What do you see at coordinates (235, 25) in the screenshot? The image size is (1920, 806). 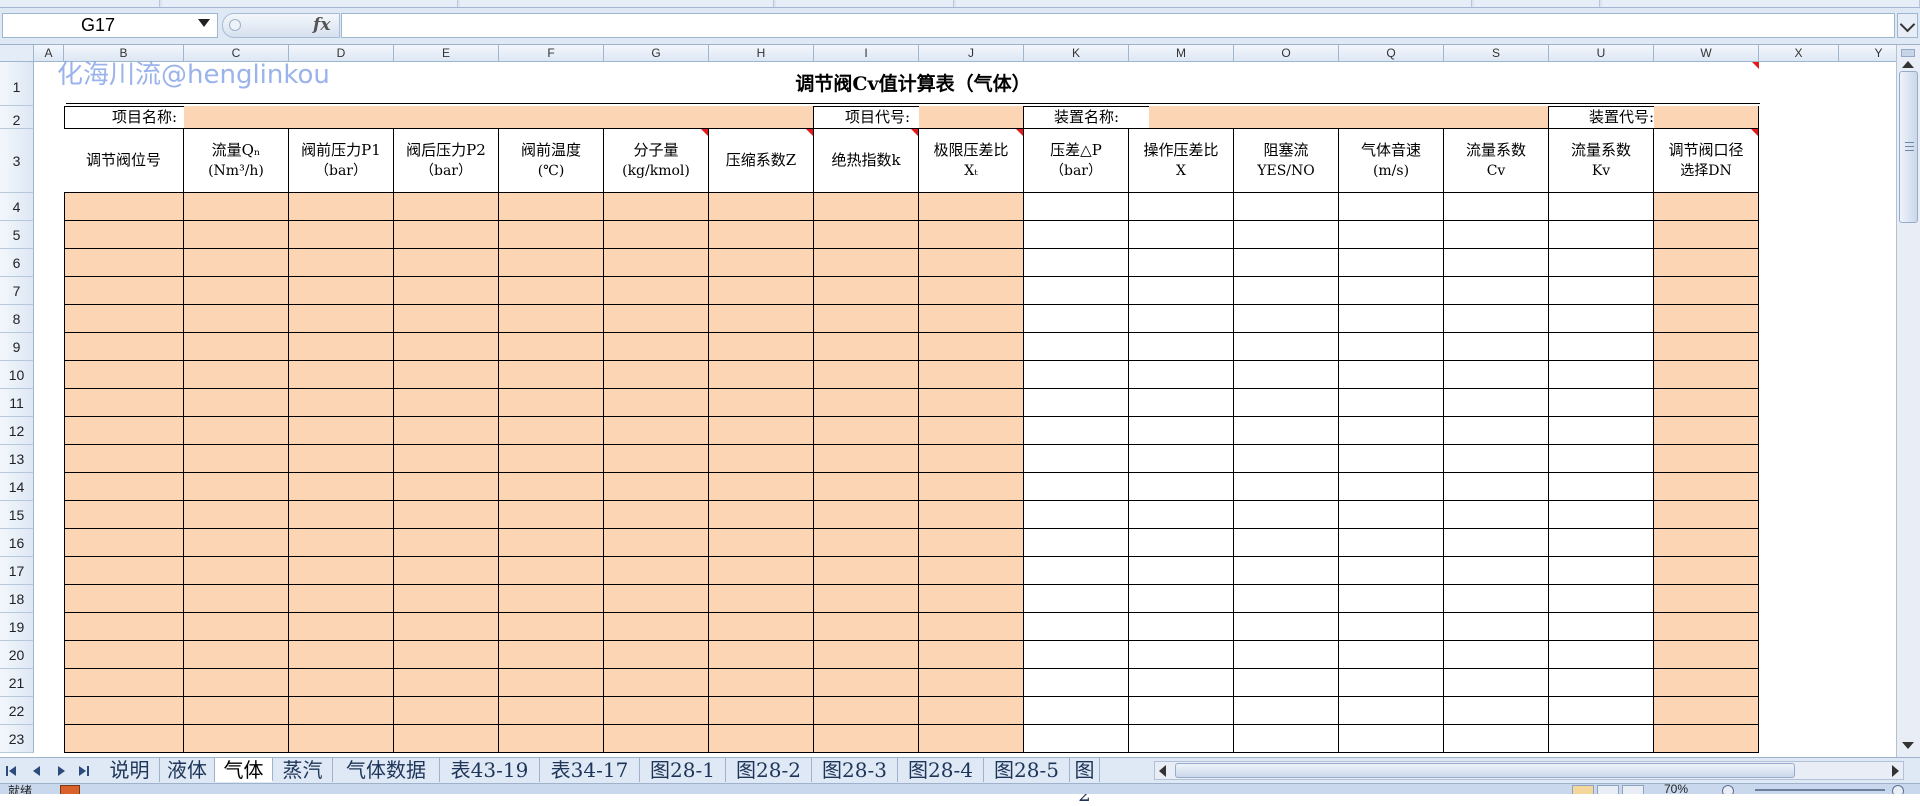 I see `handle-icon` at bounding box center [235, 25].